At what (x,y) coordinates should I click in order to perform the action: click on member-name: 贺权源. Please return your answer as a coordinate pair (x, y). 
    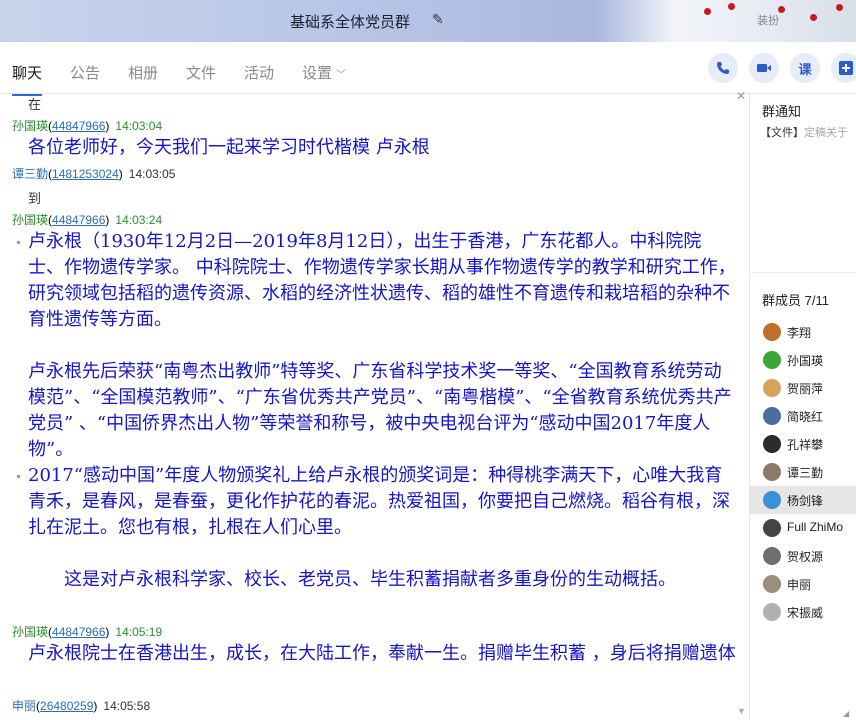
    Looking at the image, I should click on (805, 557).